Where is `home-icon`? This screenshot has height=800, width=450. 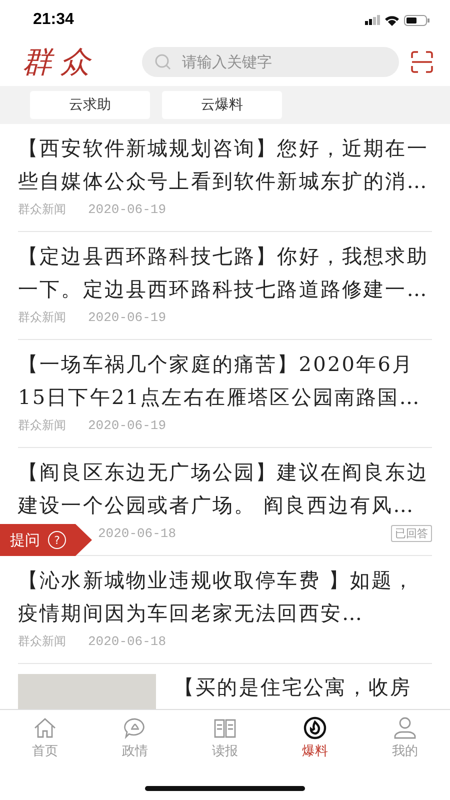 home-icon is located at coordinates (45, 728).